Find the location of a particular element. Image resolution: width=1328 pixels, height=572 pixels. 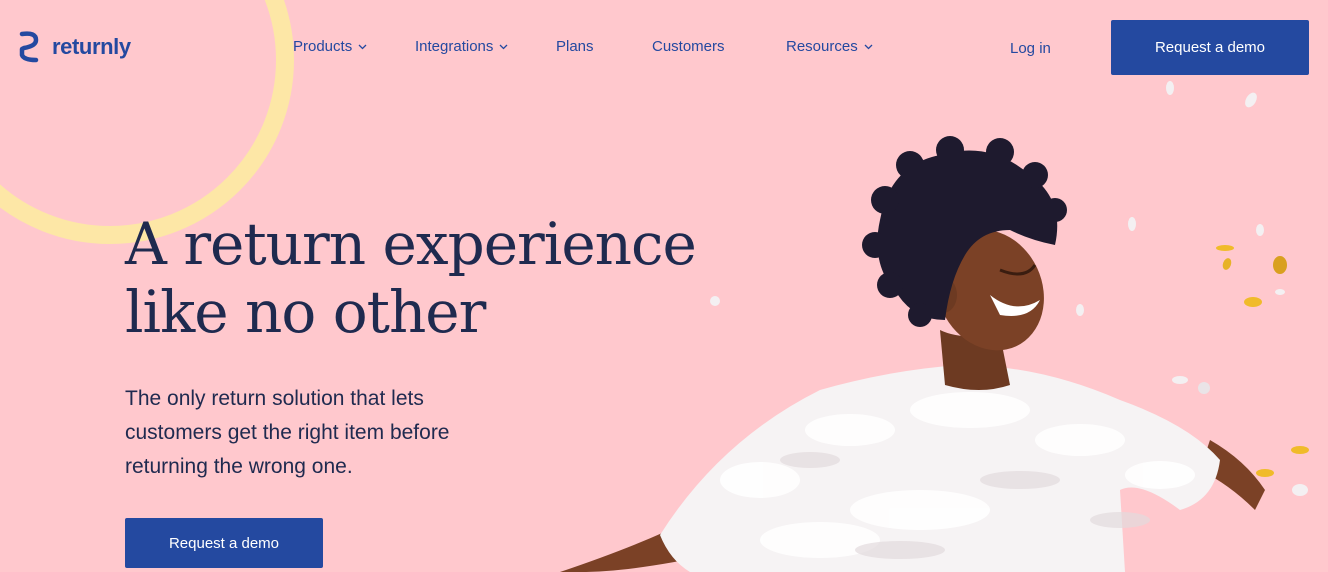

nav-item-plans: Plans is located at coordinates (575, 46).